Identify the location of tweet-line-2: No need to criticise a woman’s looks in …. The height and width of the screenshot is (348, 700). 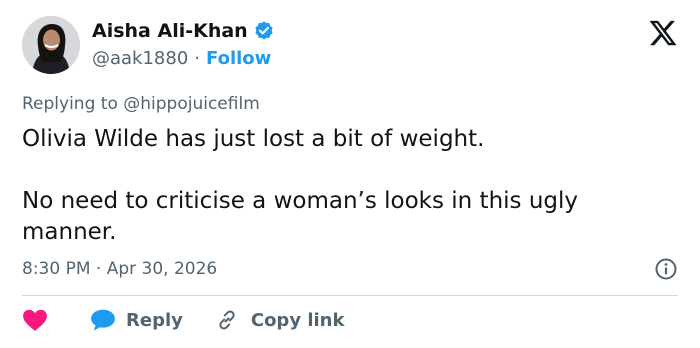
(300, 216).